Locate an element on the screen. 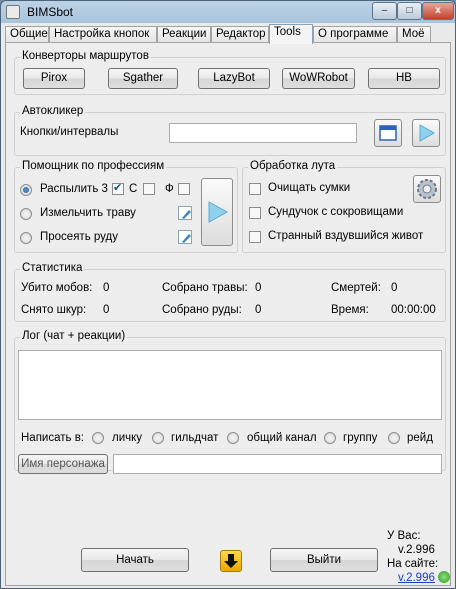  treasure-chest-label: Сундучок с сокровищами is located at coordinates (336, 212).